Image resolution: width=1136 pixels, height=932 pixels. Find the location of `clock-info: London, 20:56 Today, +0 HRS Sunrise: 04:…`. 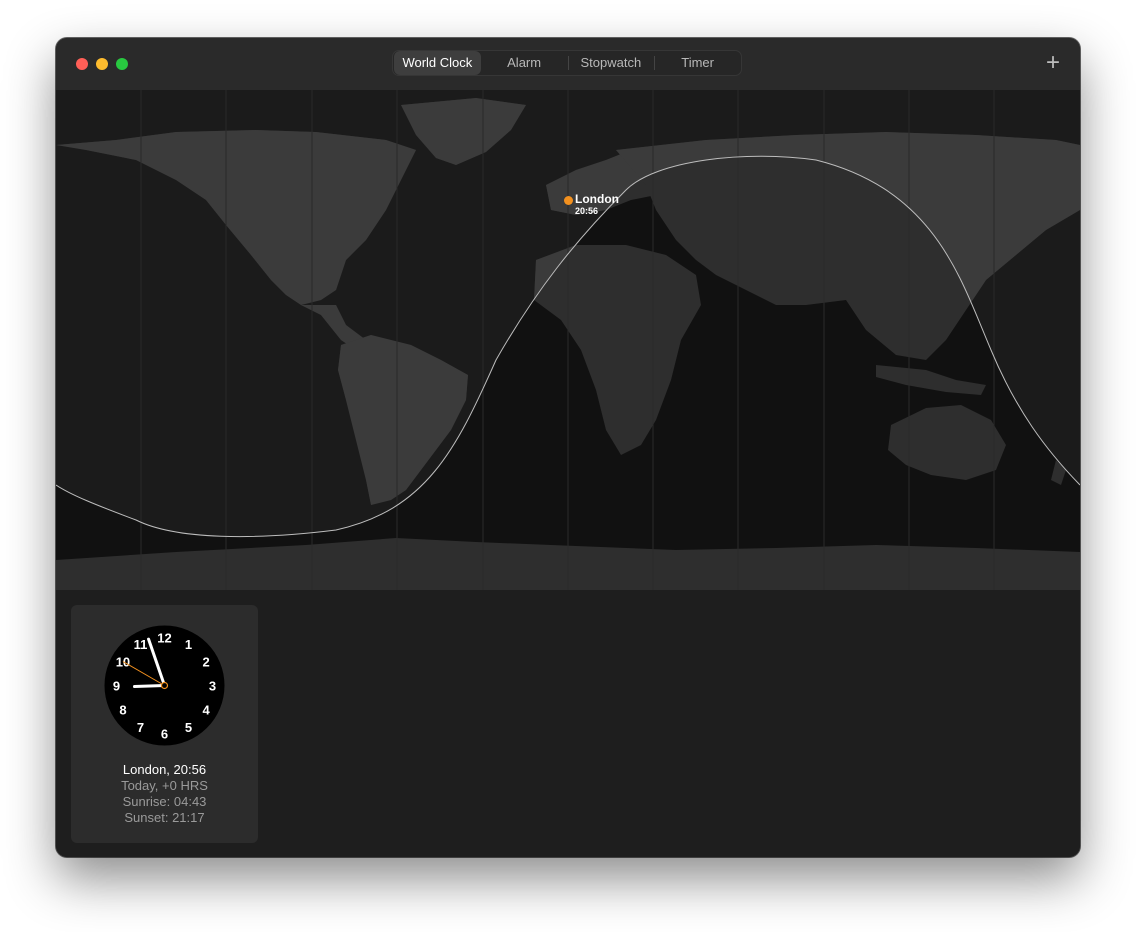

clock-info: London, 20:56 Today, +0 HRS Sunrise: 04:… is located at coordinates (164, 794).